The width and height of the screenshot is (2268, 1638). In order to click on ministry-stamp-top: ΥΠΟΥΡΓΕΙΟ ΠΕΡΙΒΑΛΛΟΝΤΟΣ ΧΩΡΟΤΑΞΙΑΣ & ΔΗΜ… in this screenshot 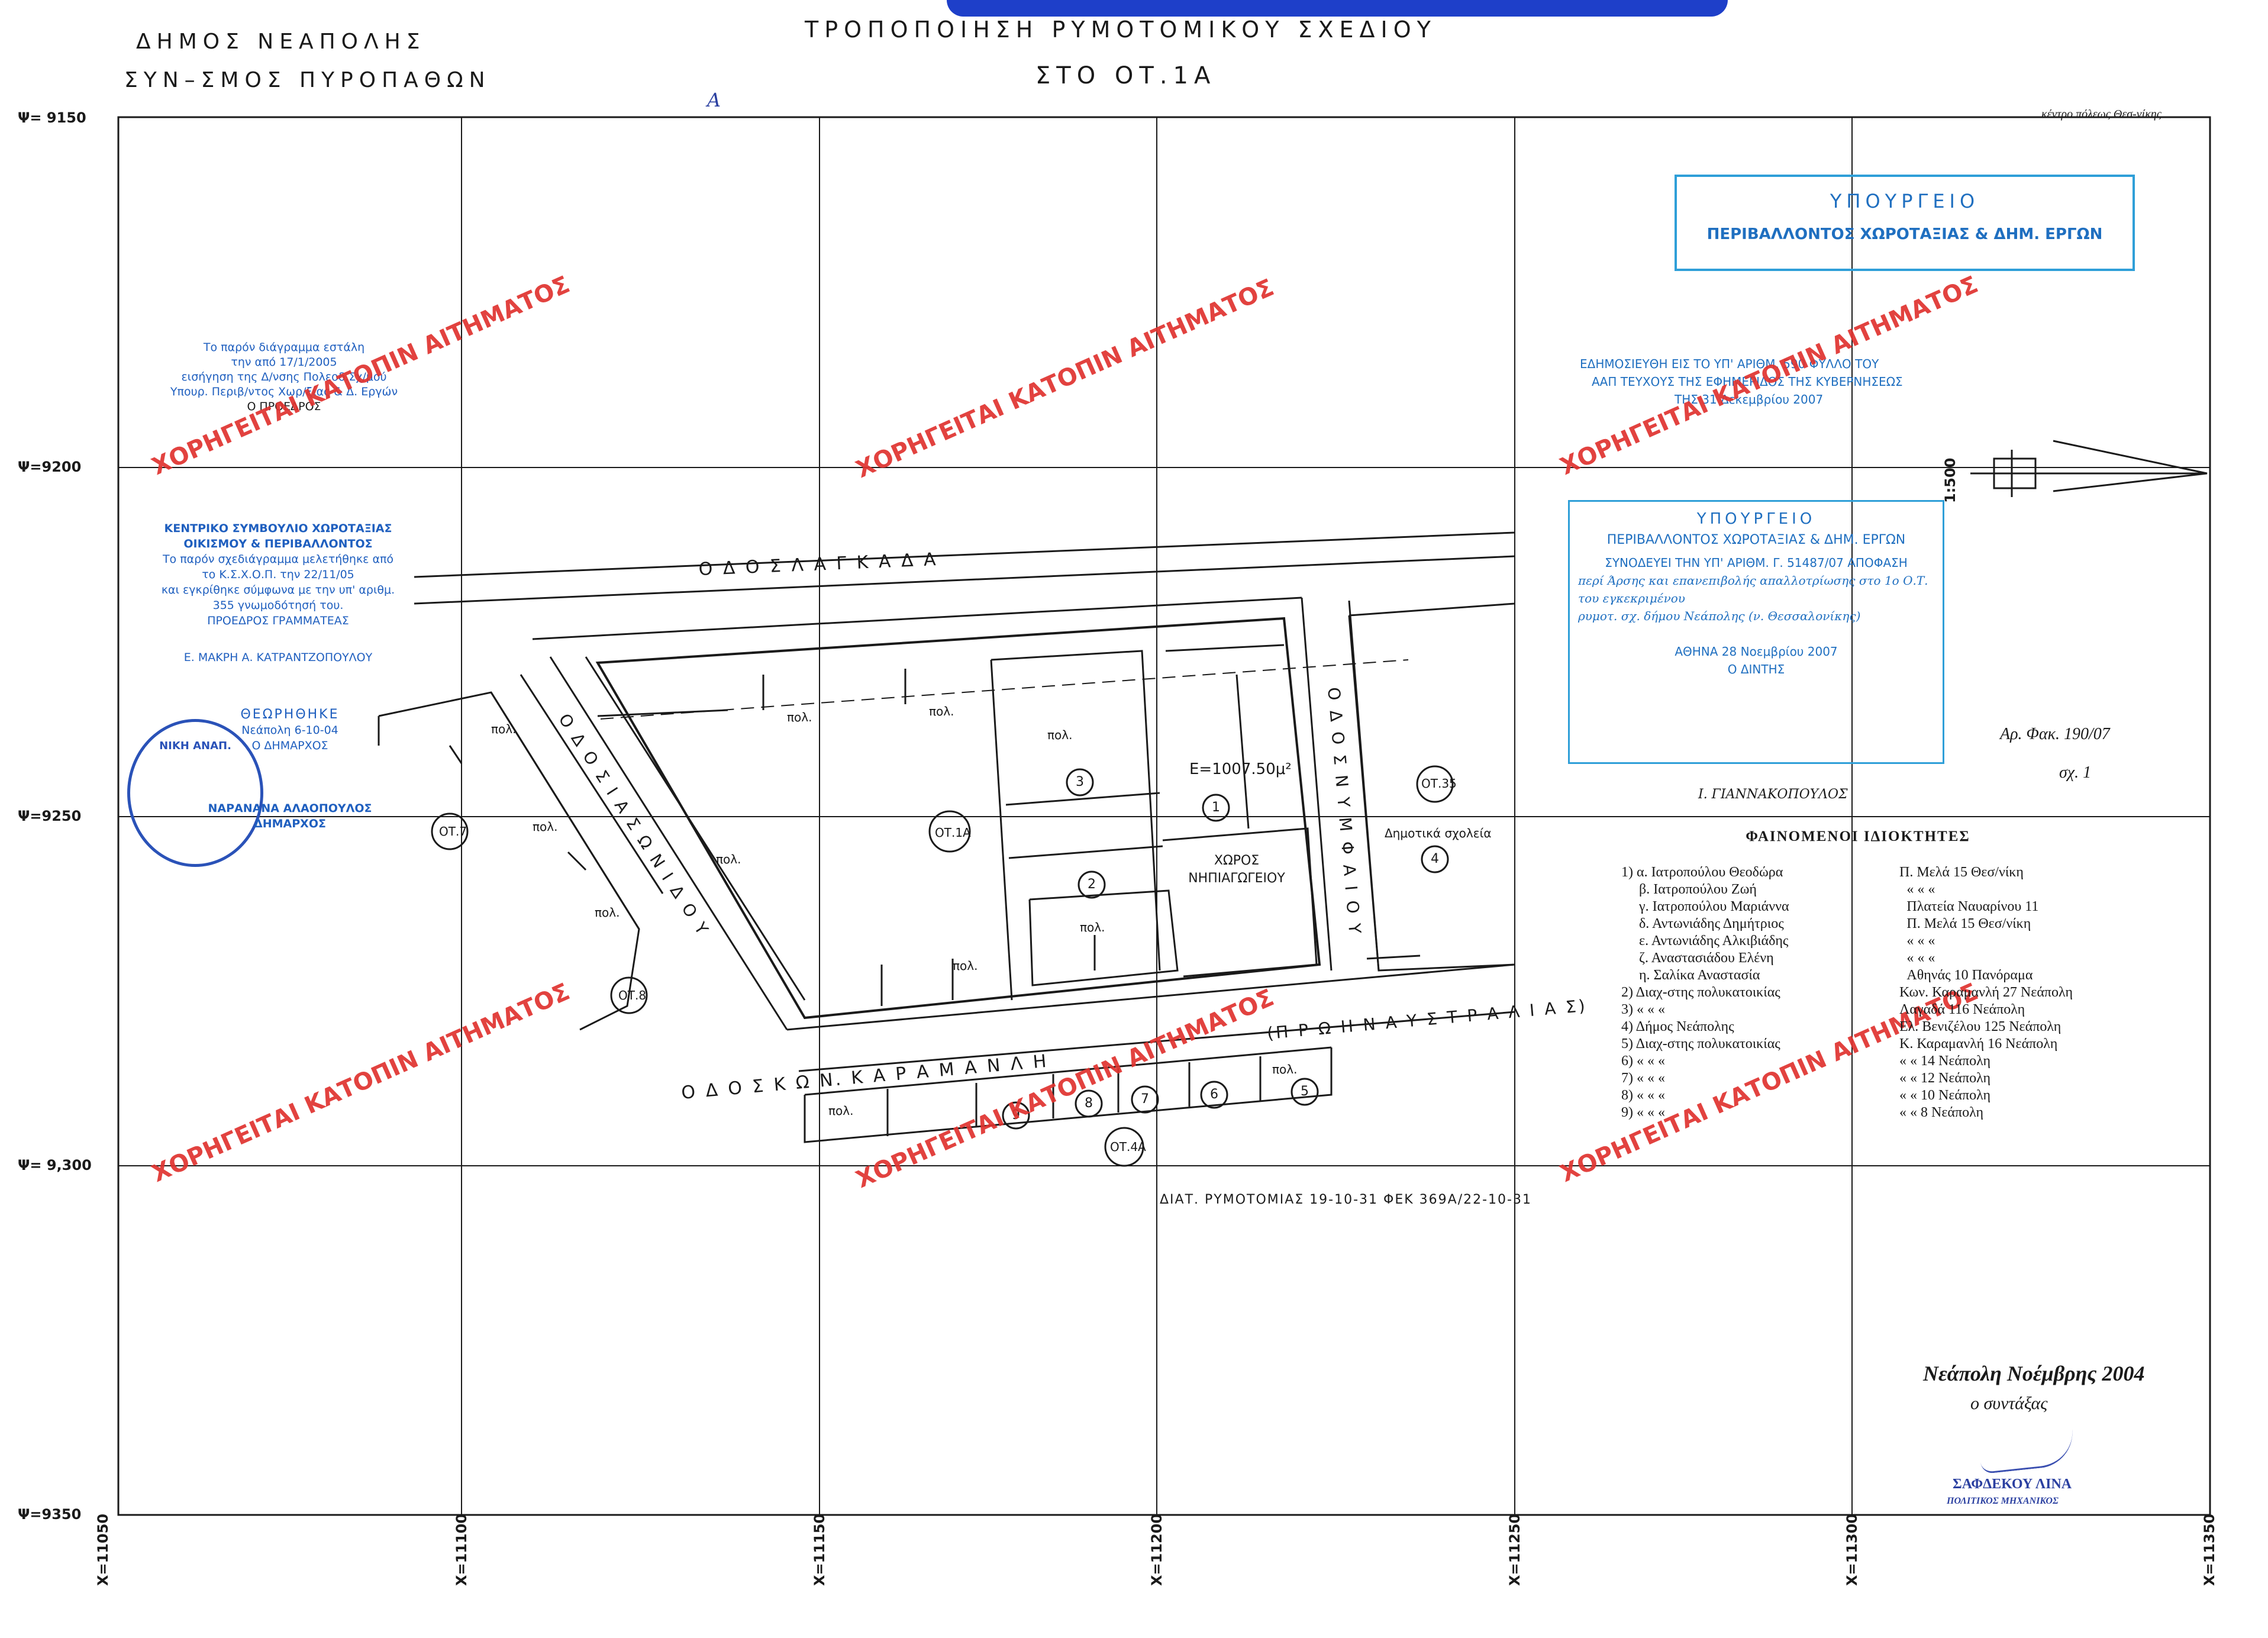, I will do `click(1905, 223)`.